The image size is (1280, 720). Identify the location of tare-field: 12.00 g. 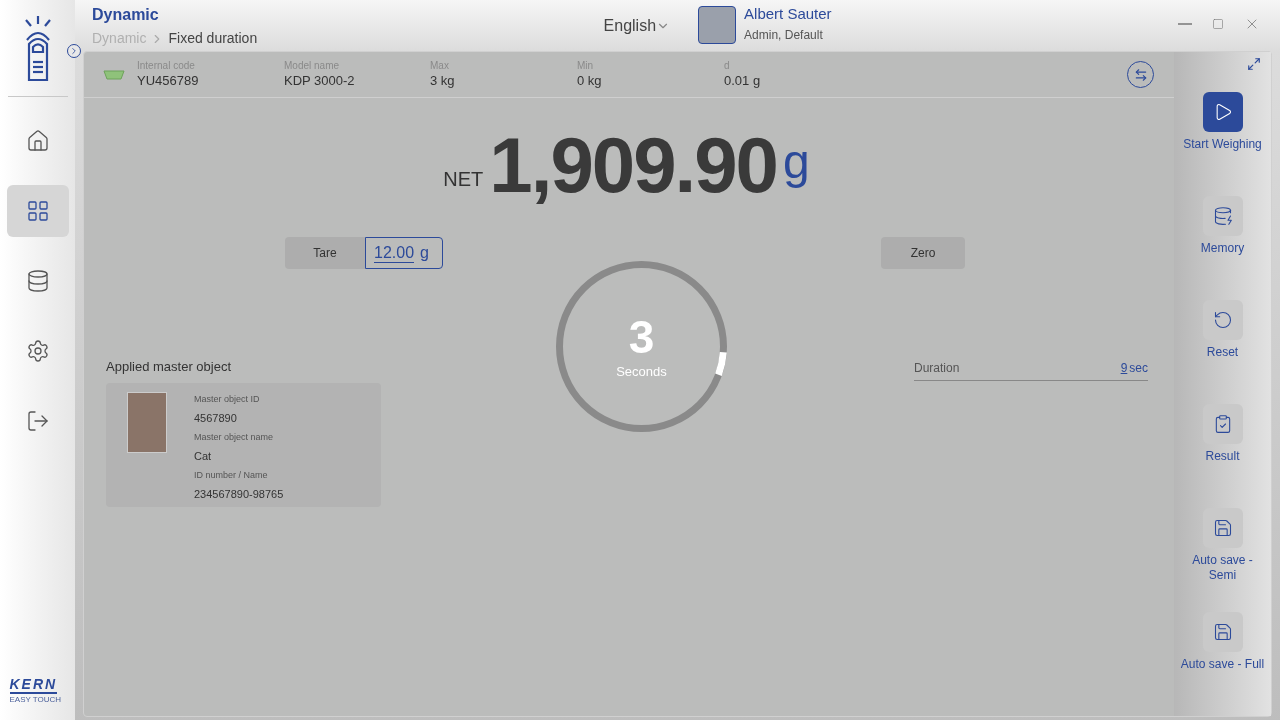
(404, 253).